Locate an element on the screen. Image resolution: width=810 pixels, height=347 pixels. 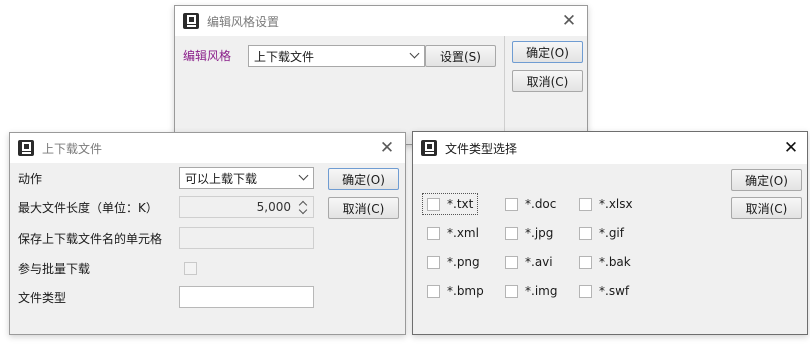
file-type-option: *.jpg is located at coordinates (529, 233).